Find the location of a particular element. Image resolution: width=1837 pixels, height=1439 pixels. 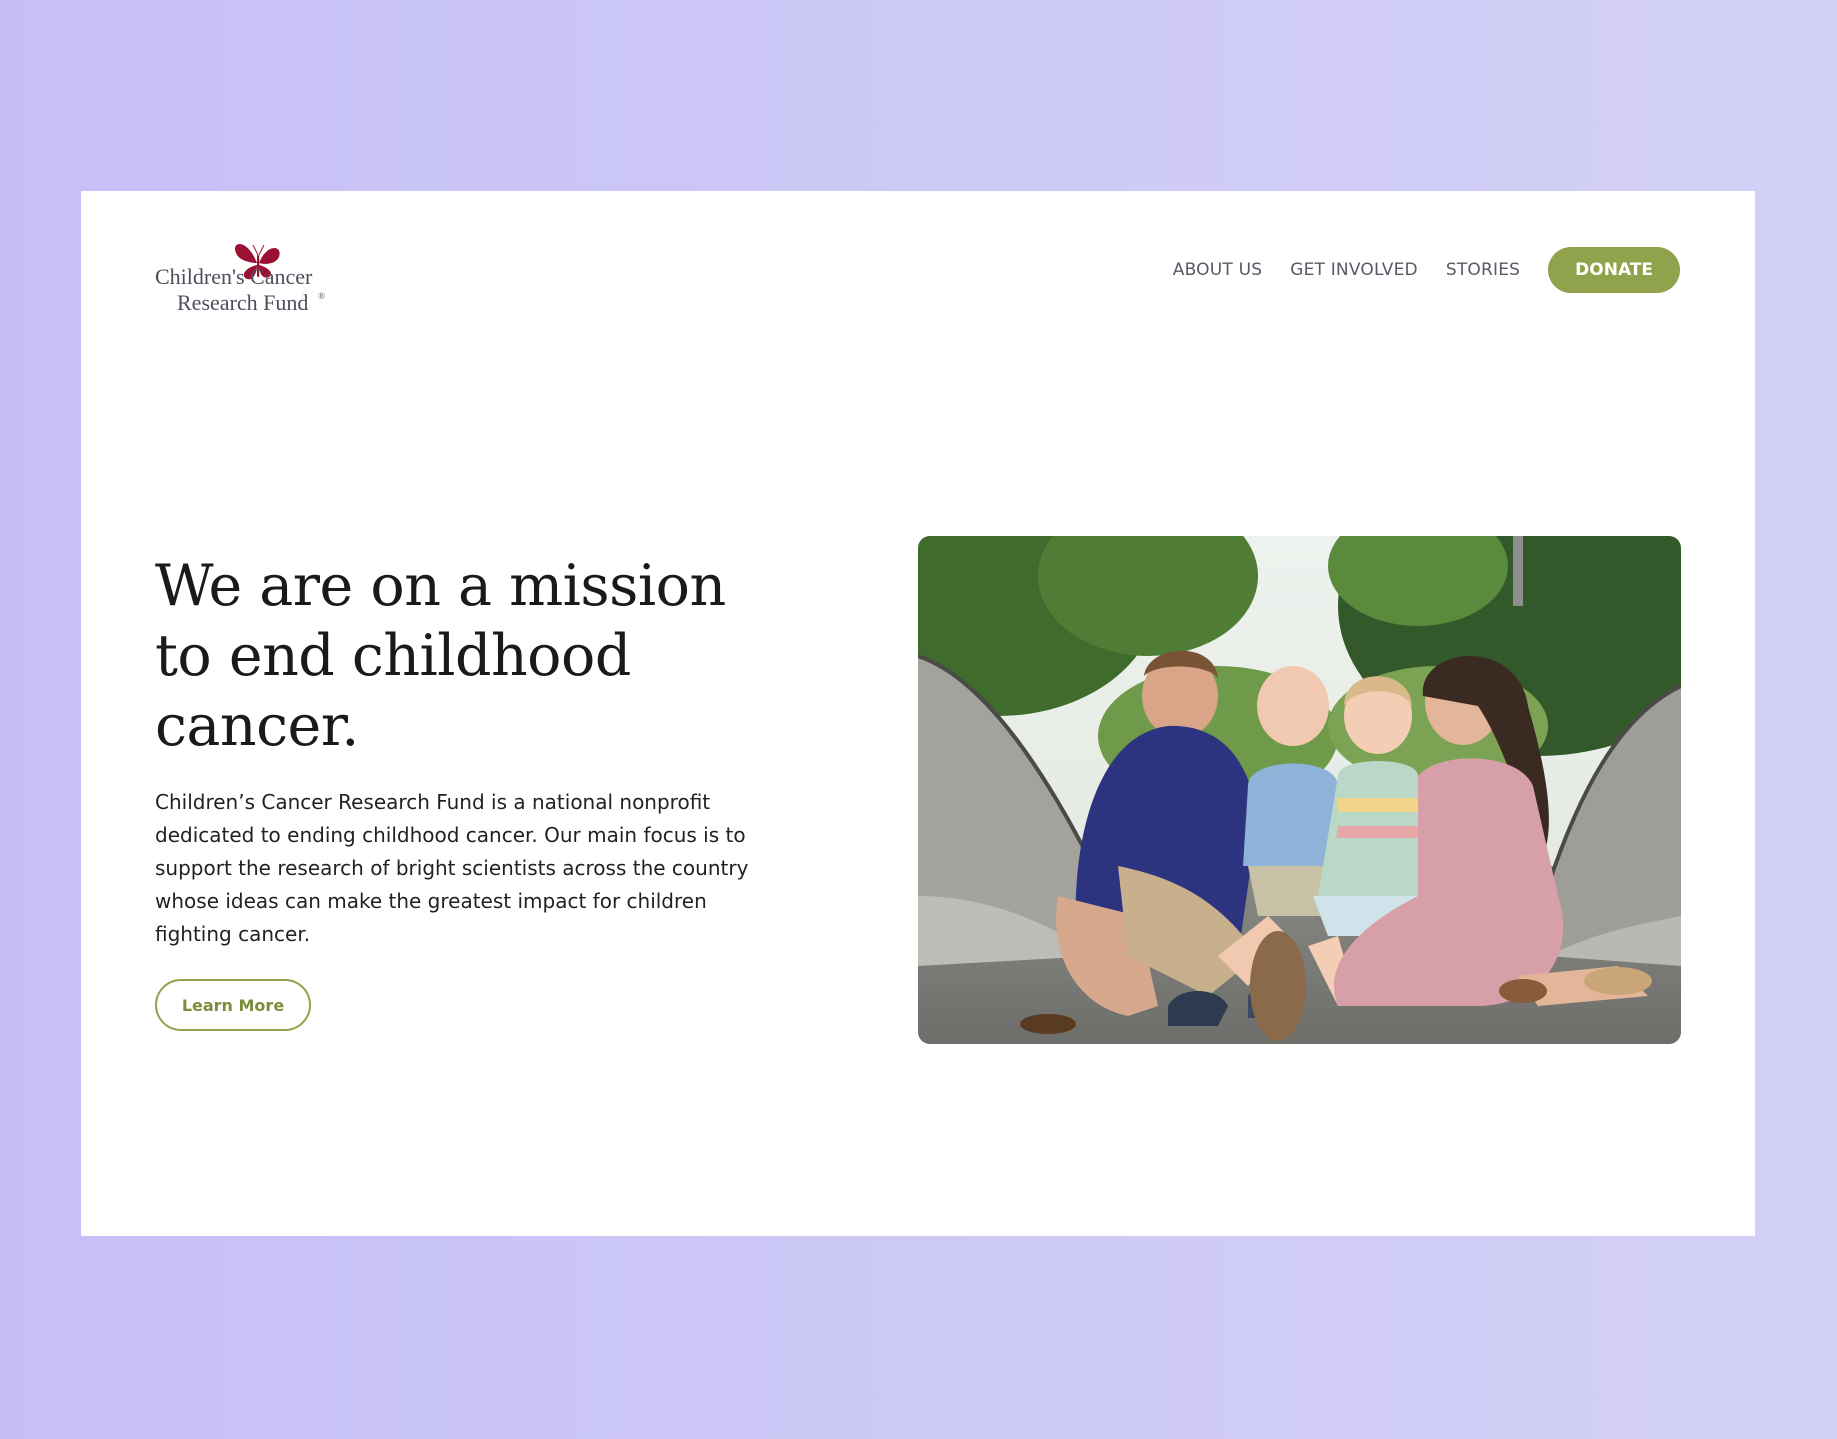

hero-family-photo is located at coordinates (1299, 790).